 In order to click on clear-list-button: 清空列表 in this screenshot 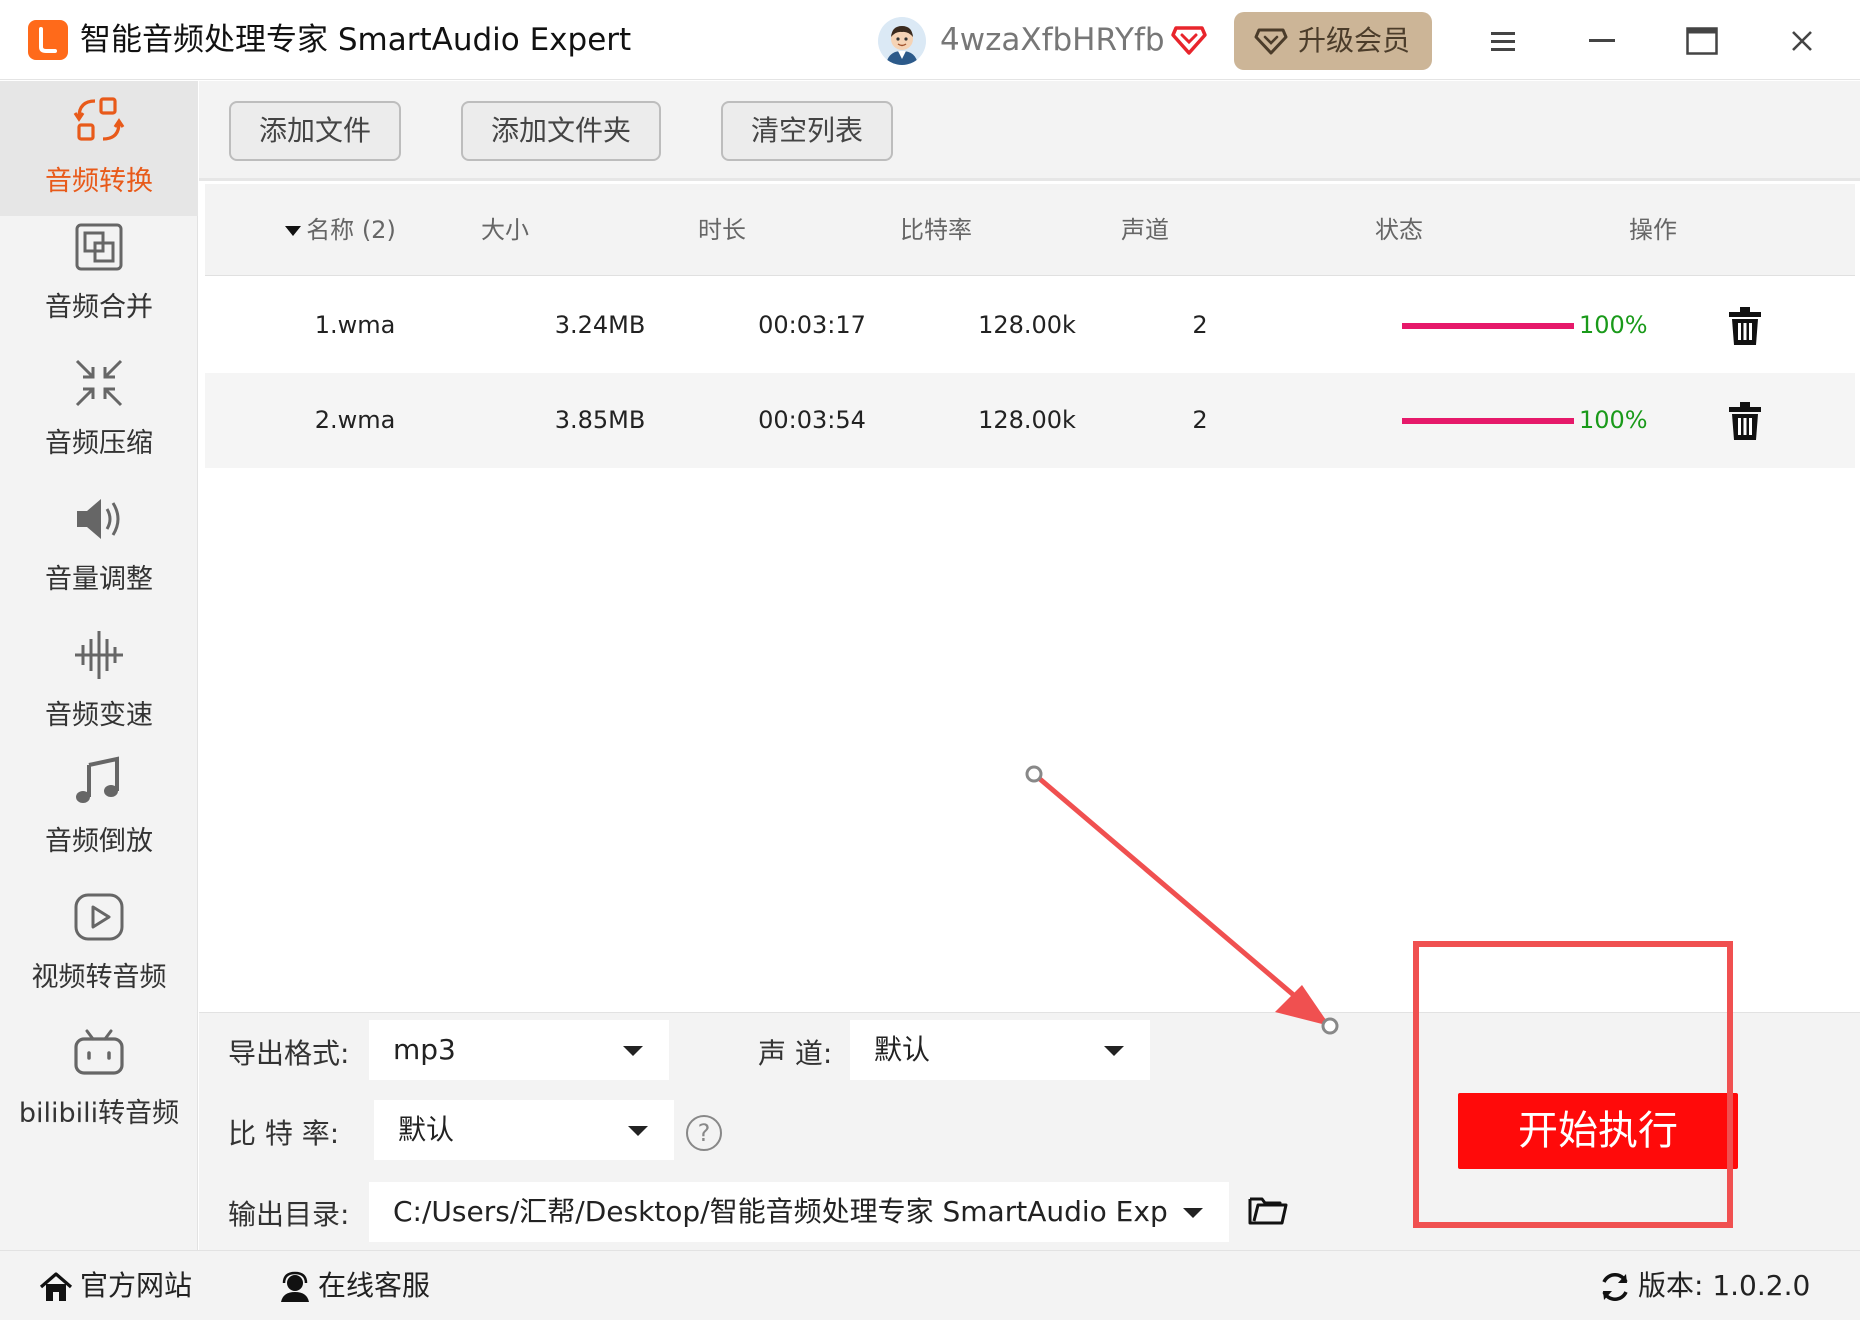, I will do `click(807, 131)`.